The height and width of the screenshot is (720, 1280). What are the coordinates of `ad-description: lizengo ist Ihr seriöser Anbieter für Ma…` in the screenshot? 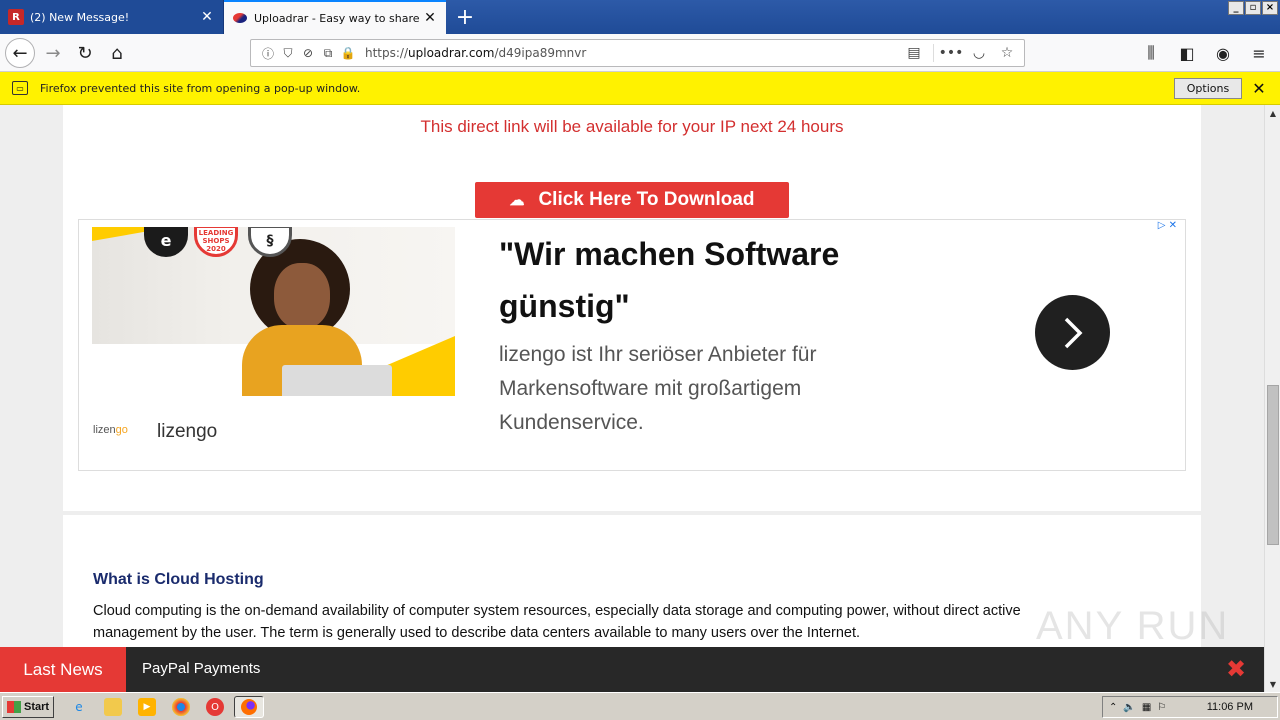 It's located at (658, 388).